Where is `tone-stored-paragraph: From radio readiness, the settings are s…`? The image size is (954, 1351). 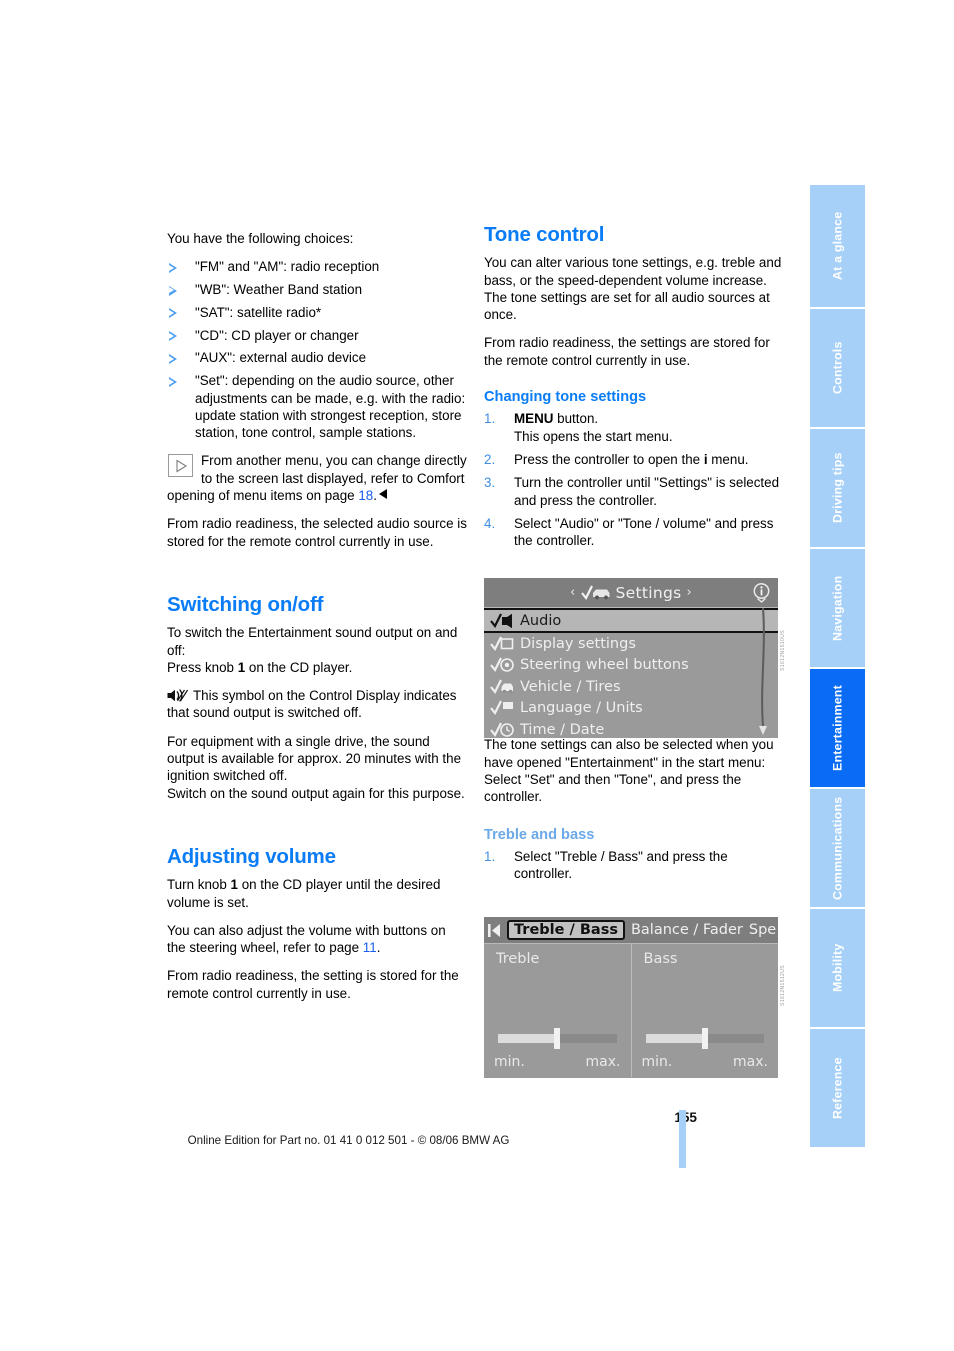
tone-stored-paragraph: From radio readiness, the settings are s… is located at coordinates (627, 351).